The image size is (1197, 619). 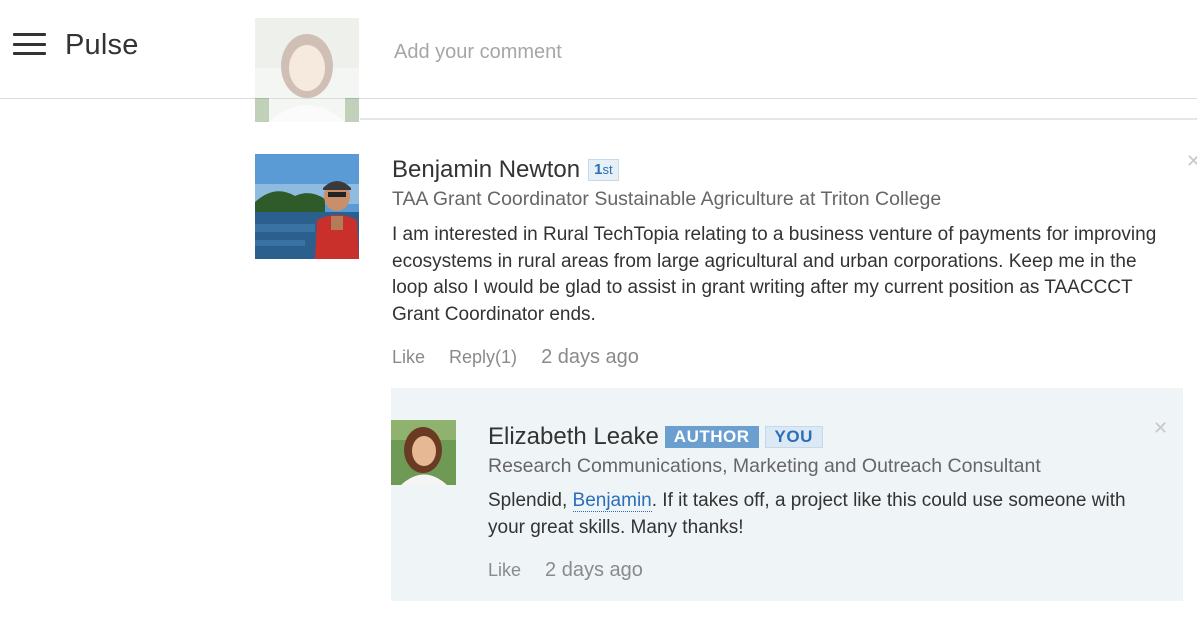 I want to click on reply-author-avatar, so click(x=423, y=452).